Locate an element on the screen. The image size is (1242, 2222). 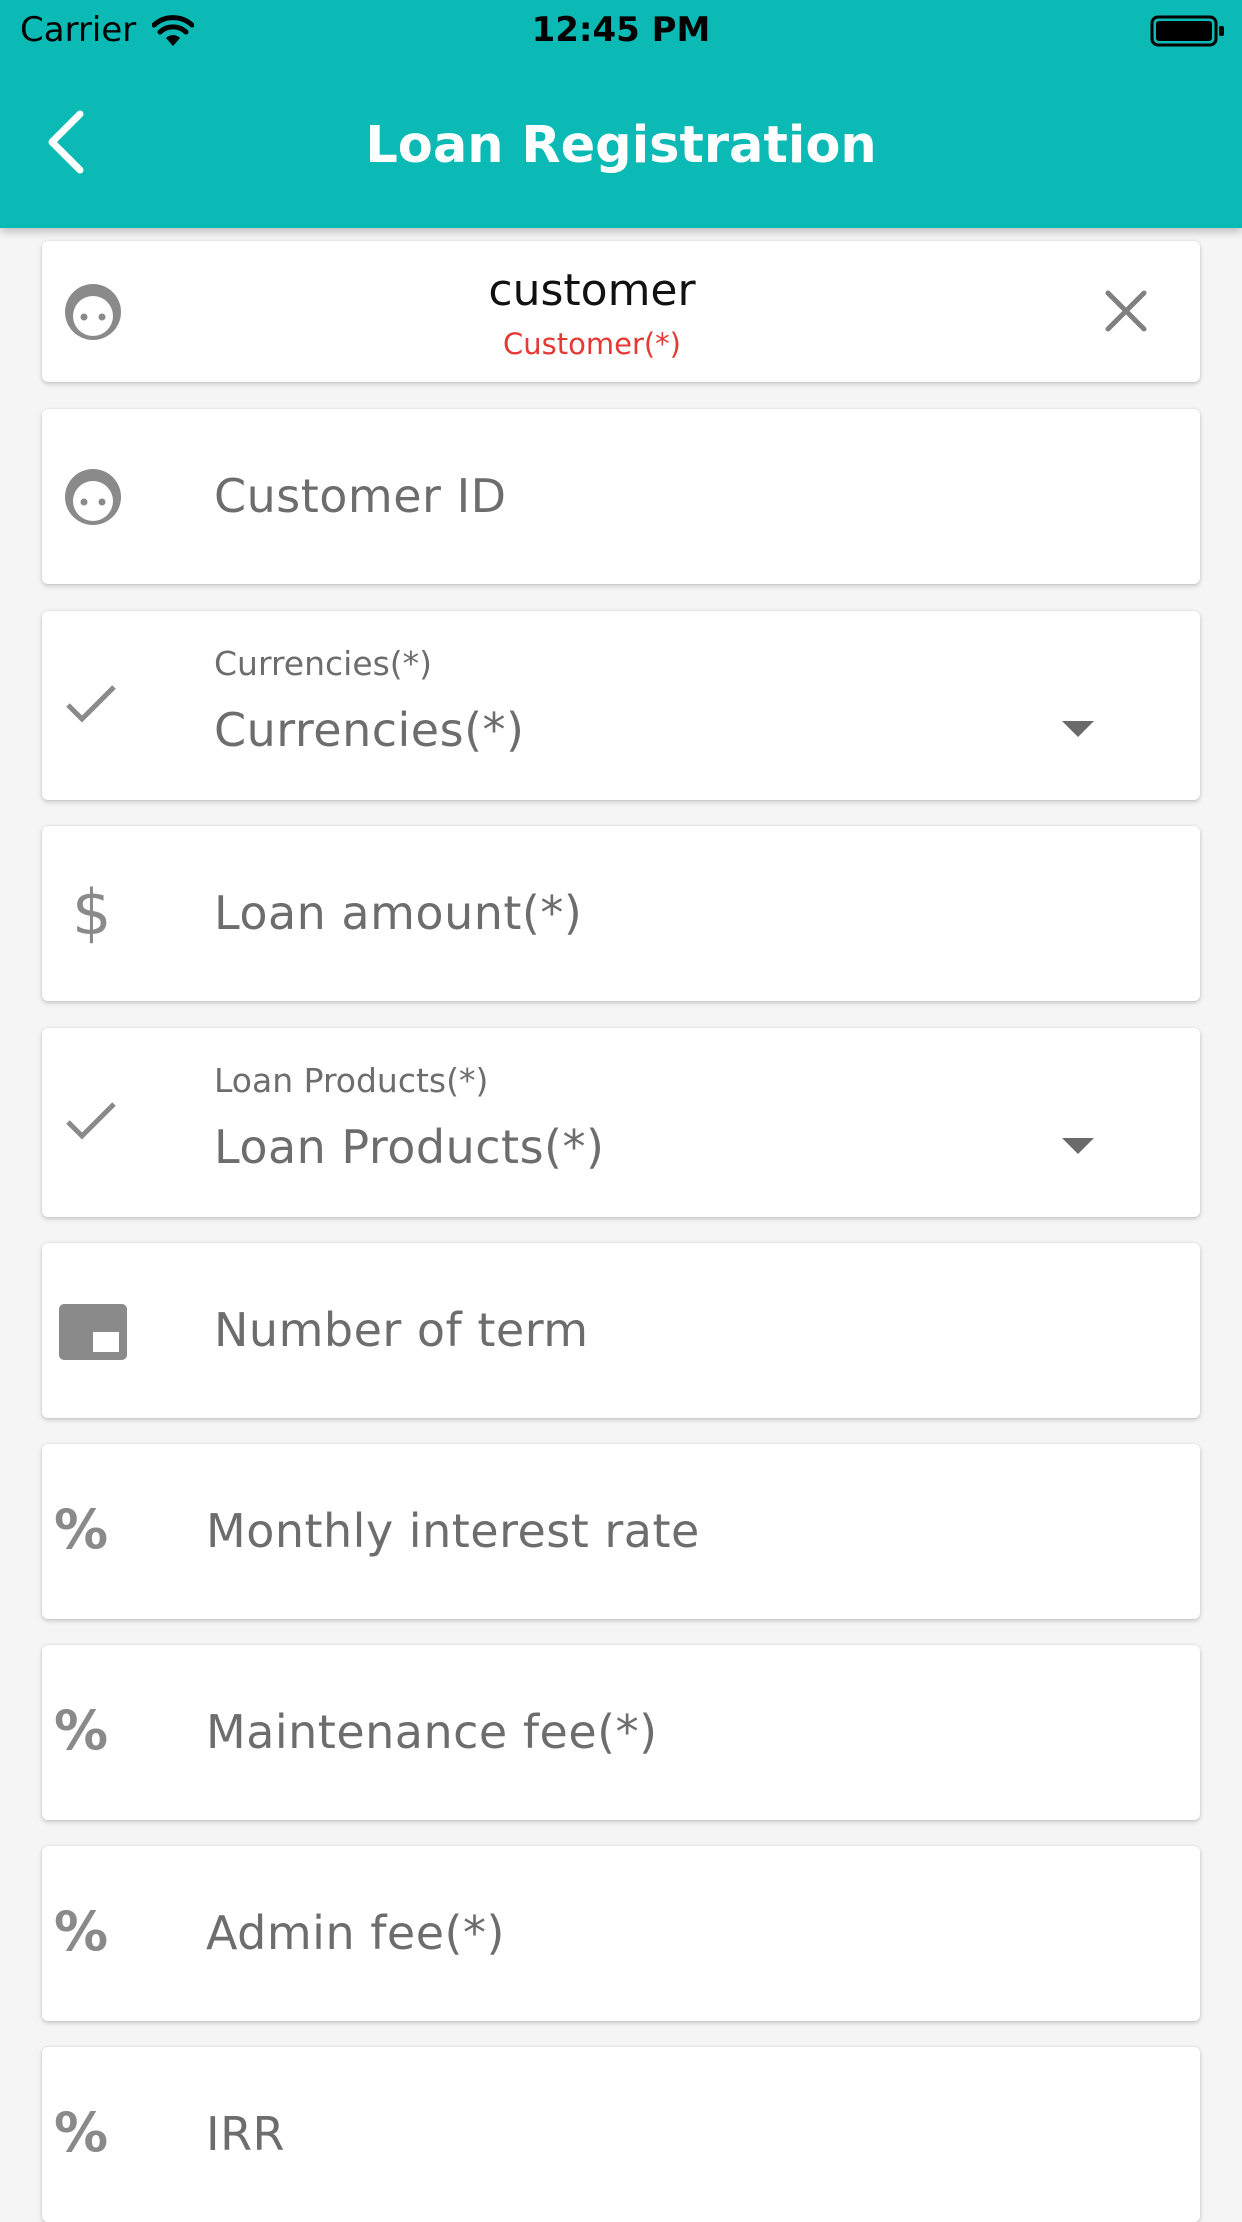
maintenance-fee-field: % Maintenance fee(*) is located at coordinates (621, 1732).